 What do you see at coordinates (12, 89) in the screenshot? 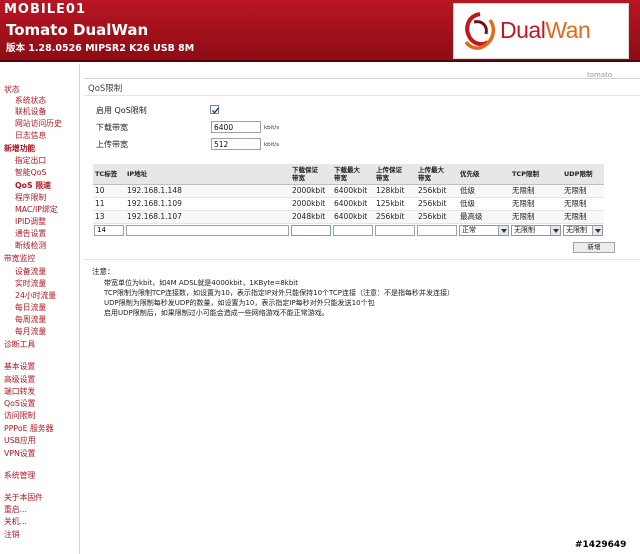
I see `sidebar-item: 状态` at bounding box center [12, 89].